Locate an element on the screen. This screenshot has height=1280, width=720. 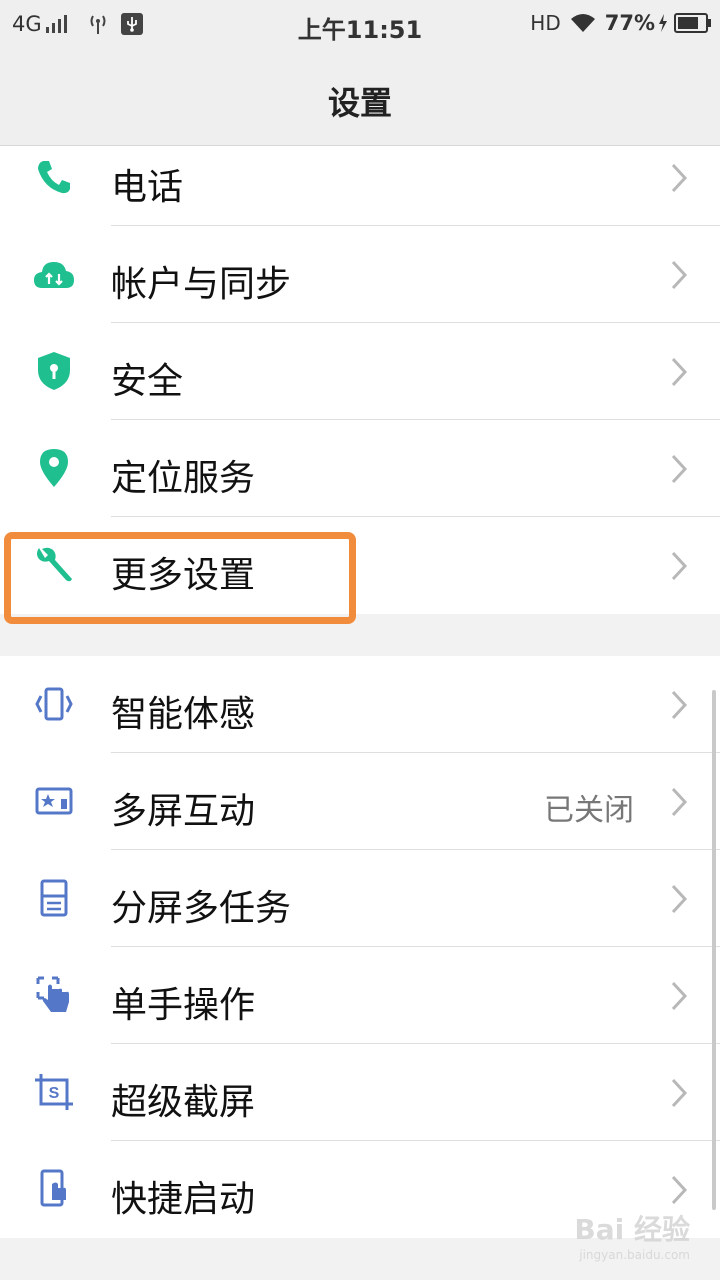
page-title: 设置 is located at coordinates (359, 103).